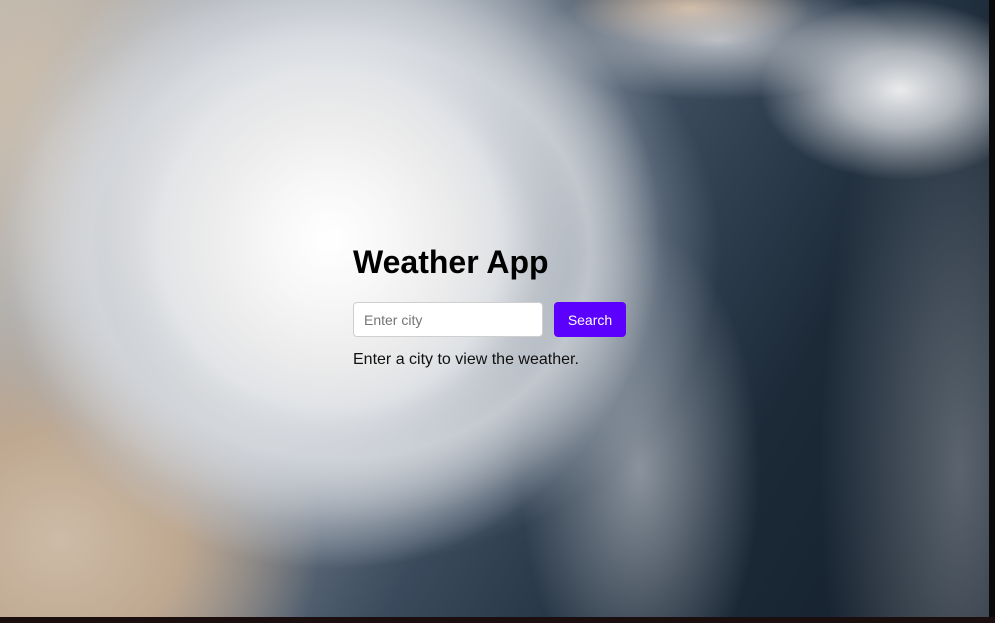 The height and width of the screenshot is (623, 995). Describe the element at coordinates (448, 319) in the screenshot. I see `city-search-input` at that location.